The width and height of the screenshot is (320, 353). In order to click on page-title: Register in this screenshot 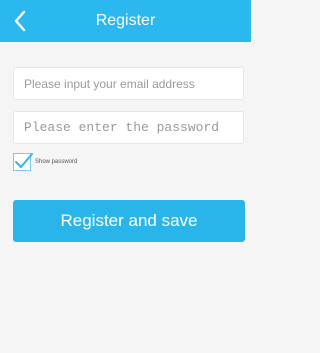, I will do `click(125, 20)`.